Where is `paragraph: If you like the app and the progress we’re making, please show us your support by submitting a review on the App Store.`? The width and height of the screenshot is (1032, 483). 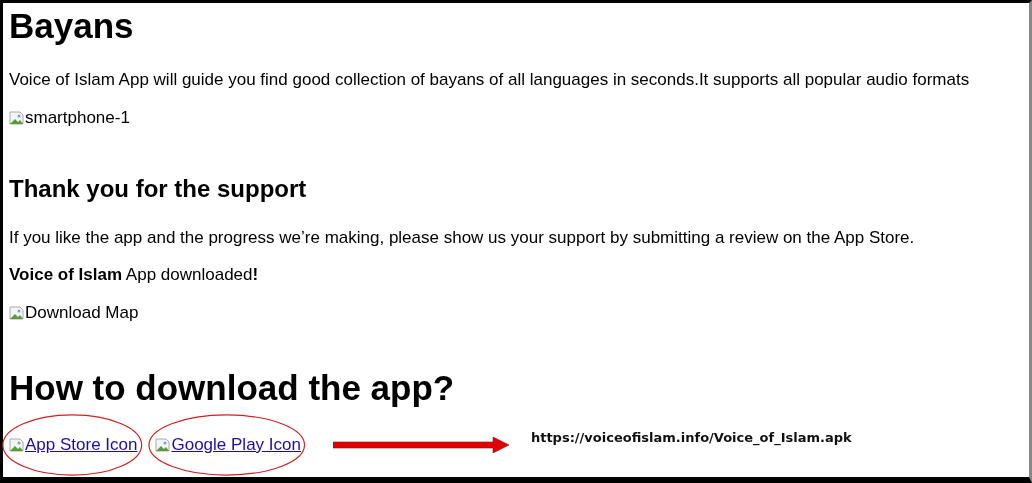
paragraph: If you like the app and the progress we’re making, please show us your support by submitting a review on the App Store. is located at coordinates (462, 238).